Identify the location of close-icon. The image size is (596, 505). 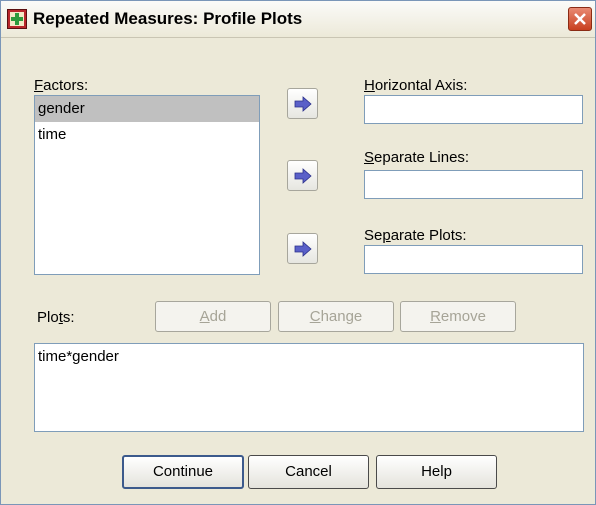
(580, 19).